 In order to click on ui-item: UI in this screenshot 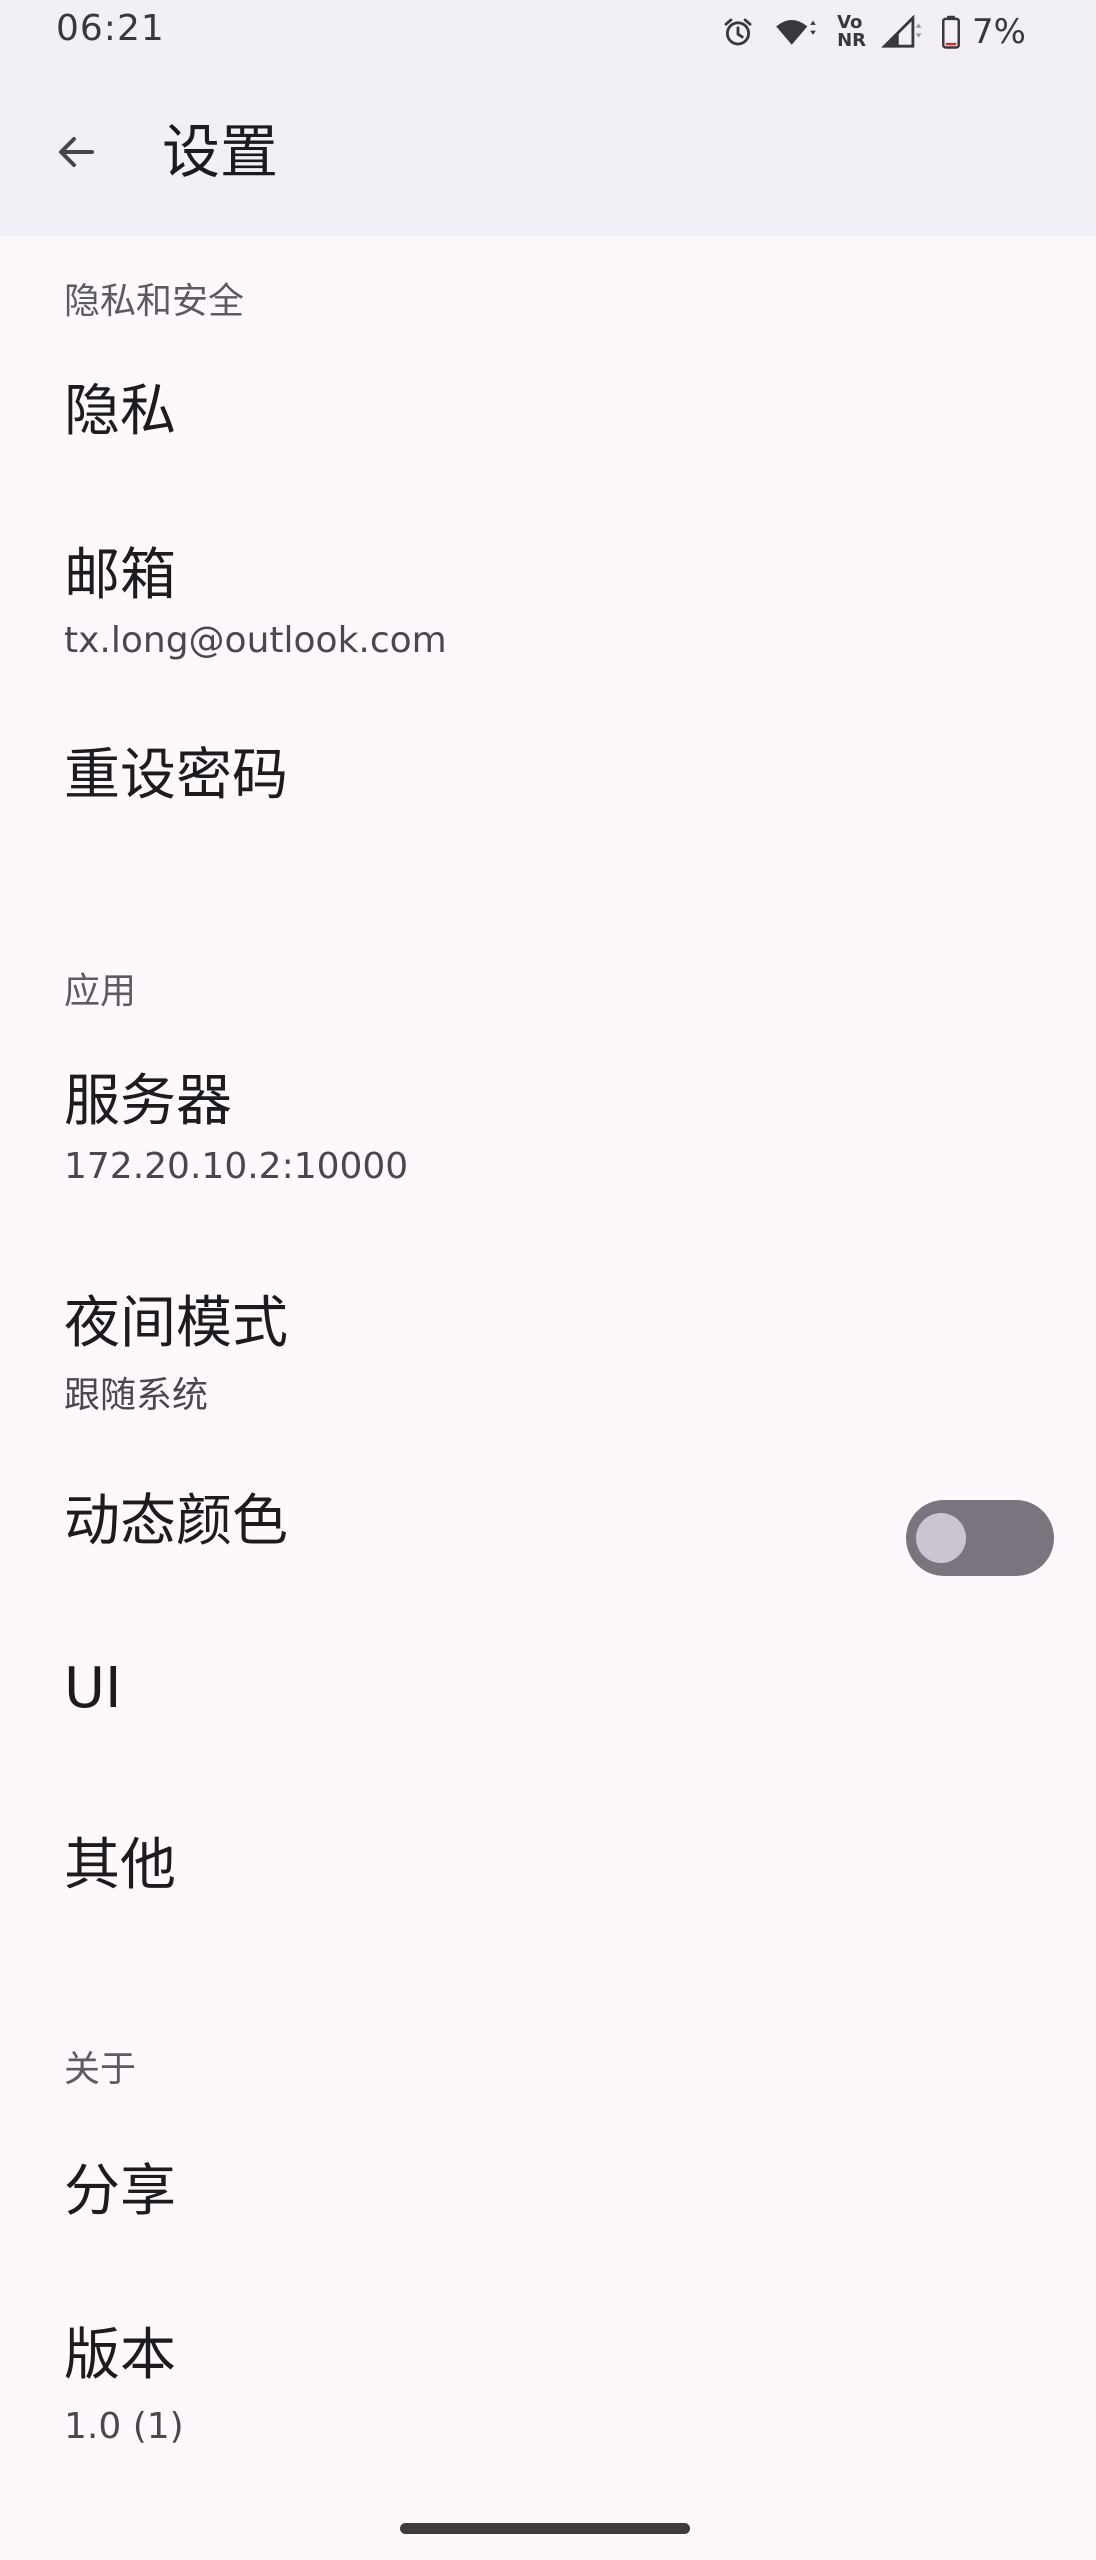, I will do `click(548, 1718)`.